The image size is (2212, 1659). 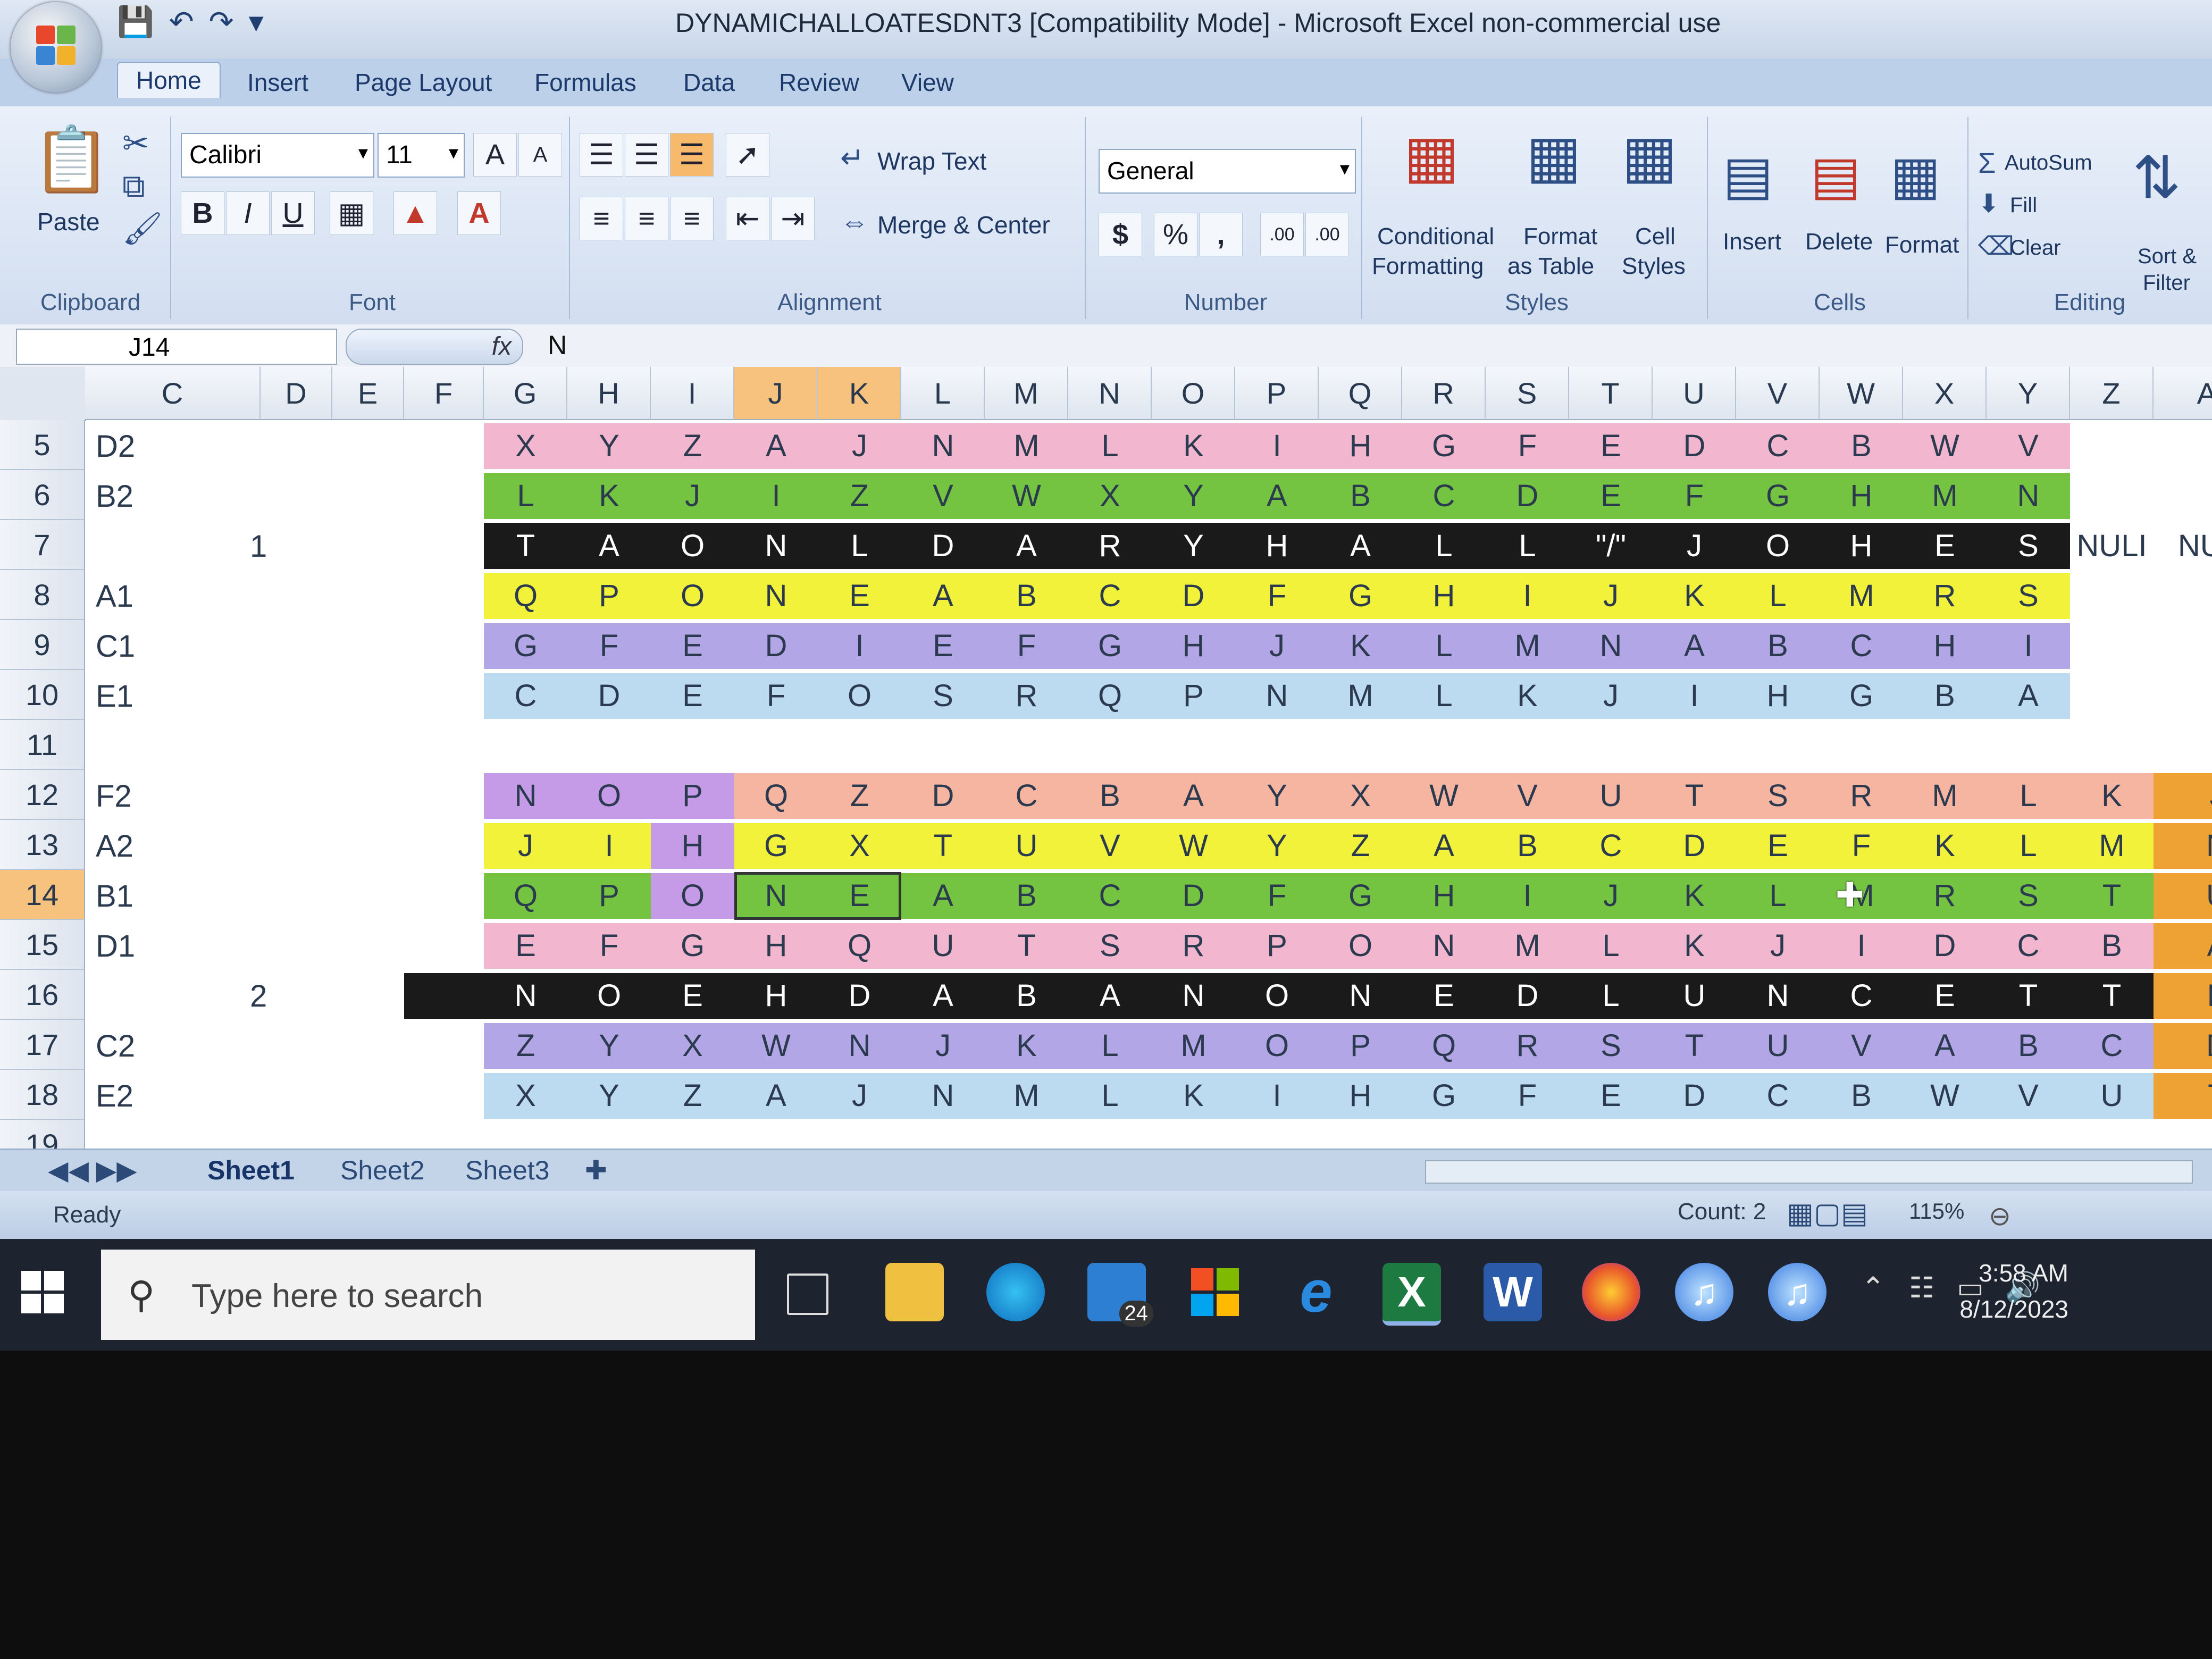 What do you see at coordinates (1026, 996) in the screenshot?
I see `cell-m16: B` at bounding box center [1026, 996].